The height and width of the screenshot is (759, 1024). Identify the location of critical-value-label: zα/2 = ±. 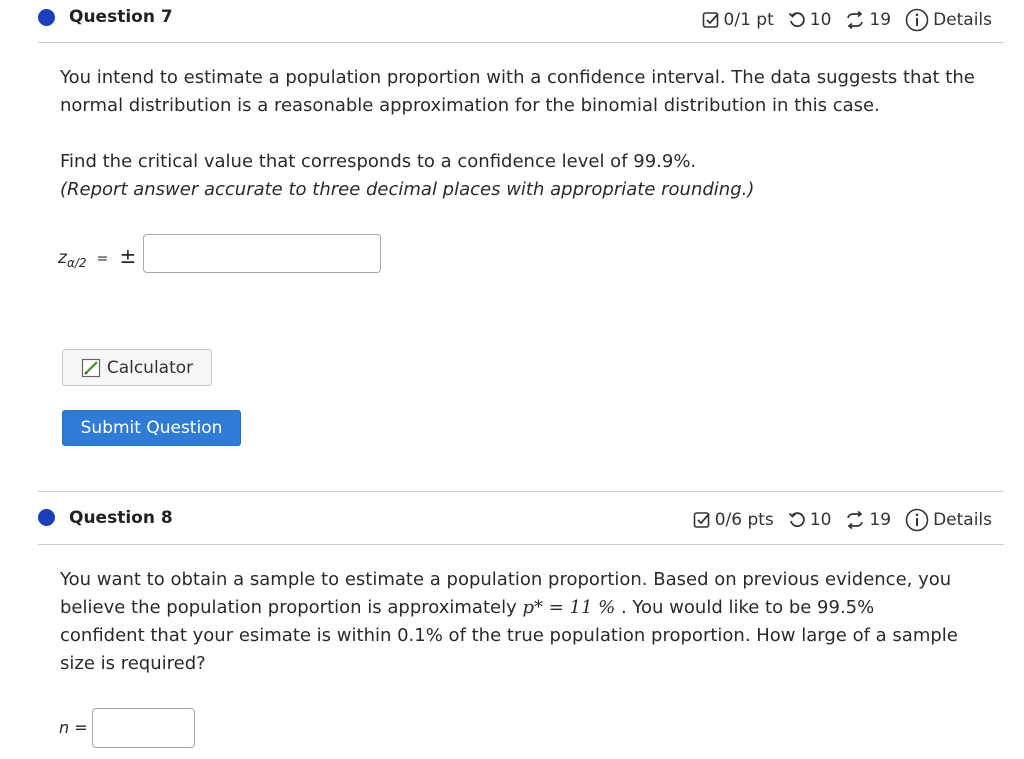
(97, 257).